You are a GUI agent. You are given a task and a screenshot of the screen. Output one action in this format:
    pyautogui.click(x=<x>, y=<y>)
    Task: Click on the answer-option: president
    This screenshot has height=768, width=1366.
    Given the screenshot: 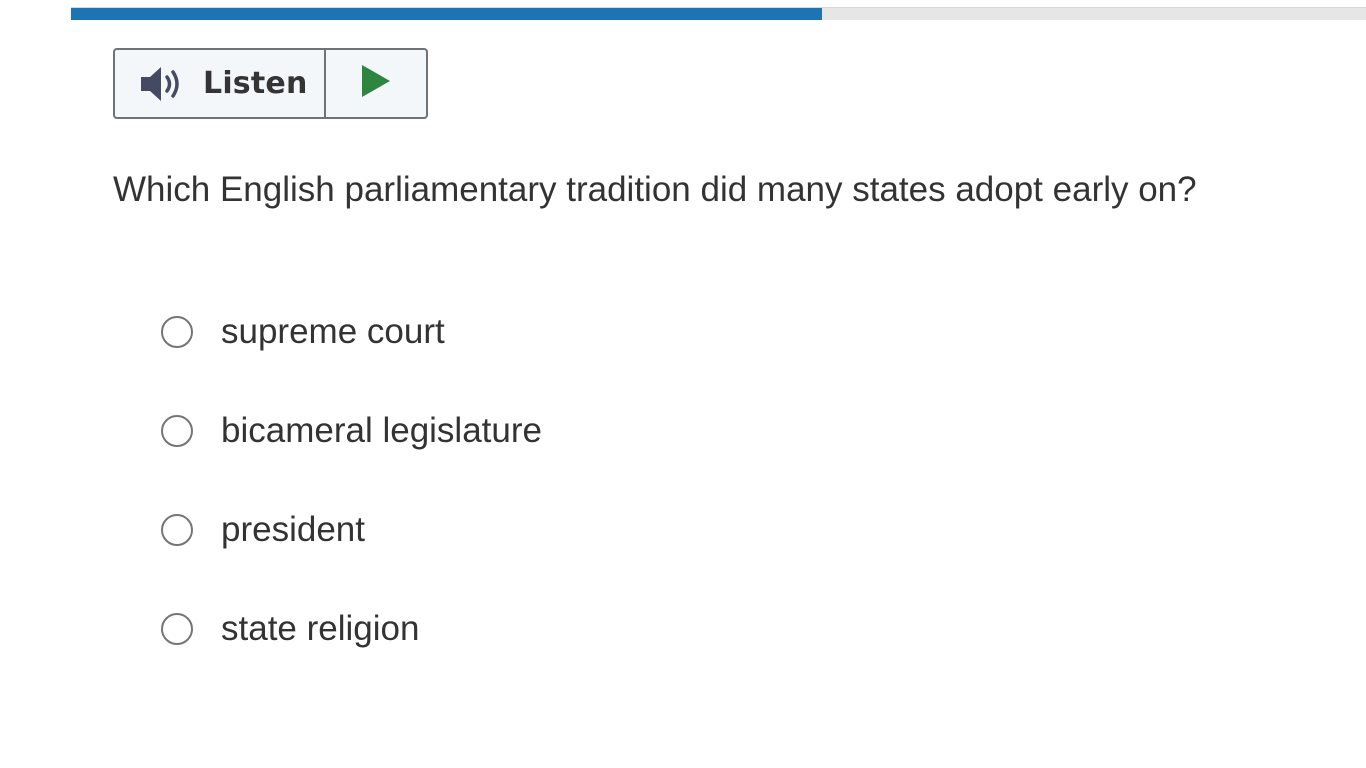 What is the action you would take?
    pyautogui.click(x=351, y=530)
    